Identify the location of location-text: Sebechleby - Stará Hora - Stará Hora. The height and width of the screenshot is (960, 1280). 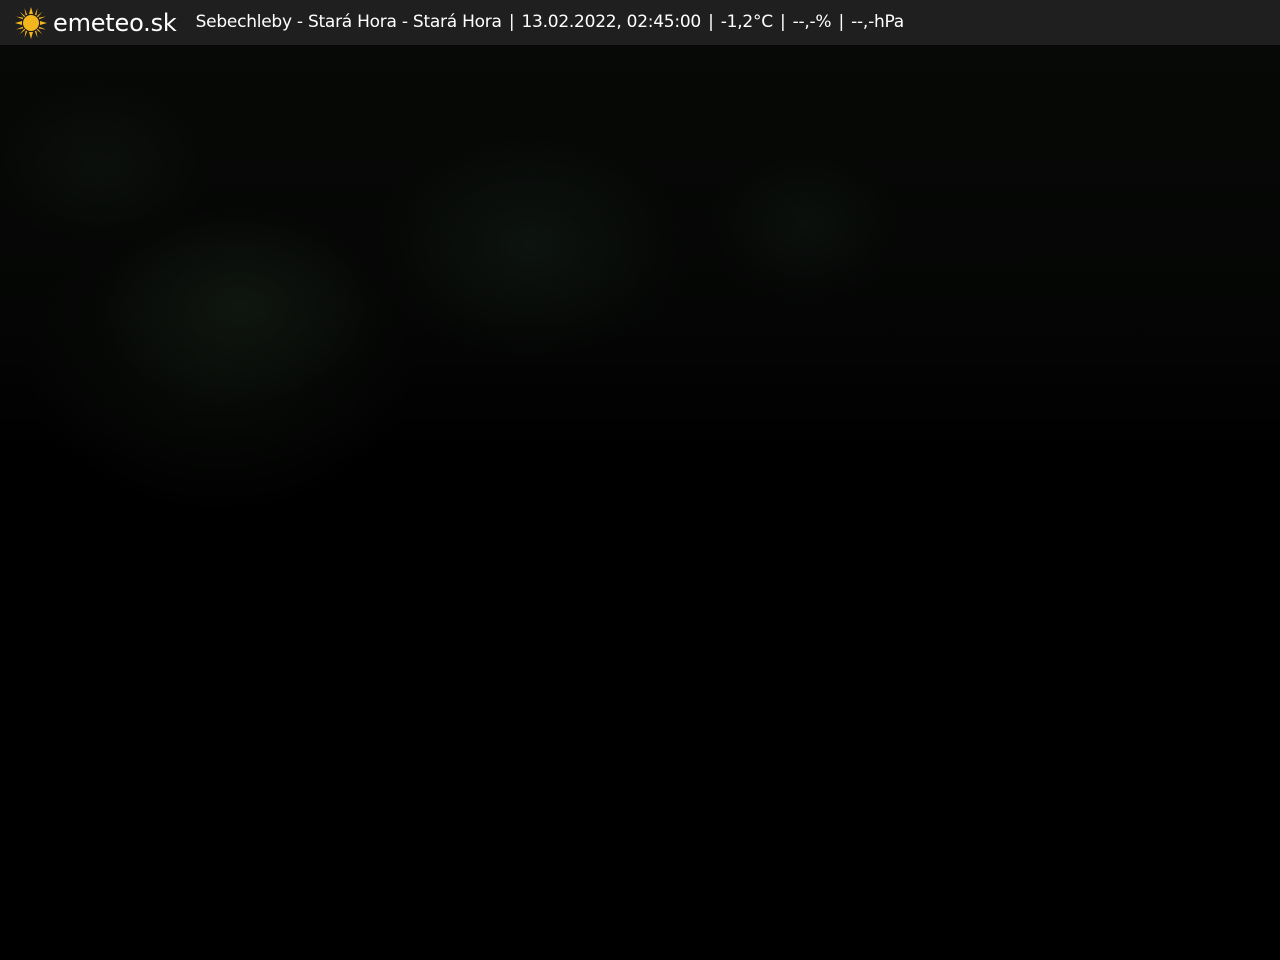
(348, 22).